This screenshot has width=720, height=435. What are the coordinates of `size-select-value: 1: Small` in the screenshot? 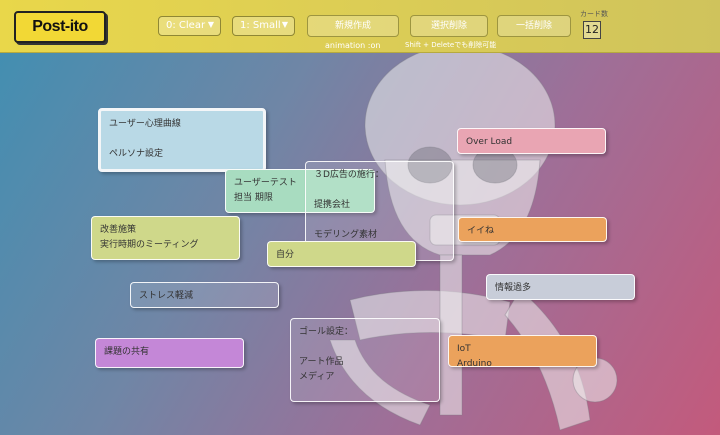 It's located at (260, 25).